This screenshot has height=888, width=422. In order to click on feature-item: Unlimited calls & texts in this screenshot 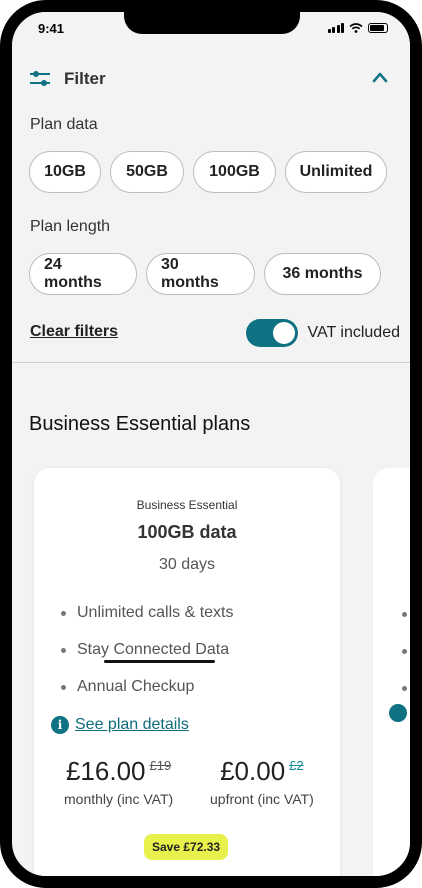, I will do `click(147, 622)`.